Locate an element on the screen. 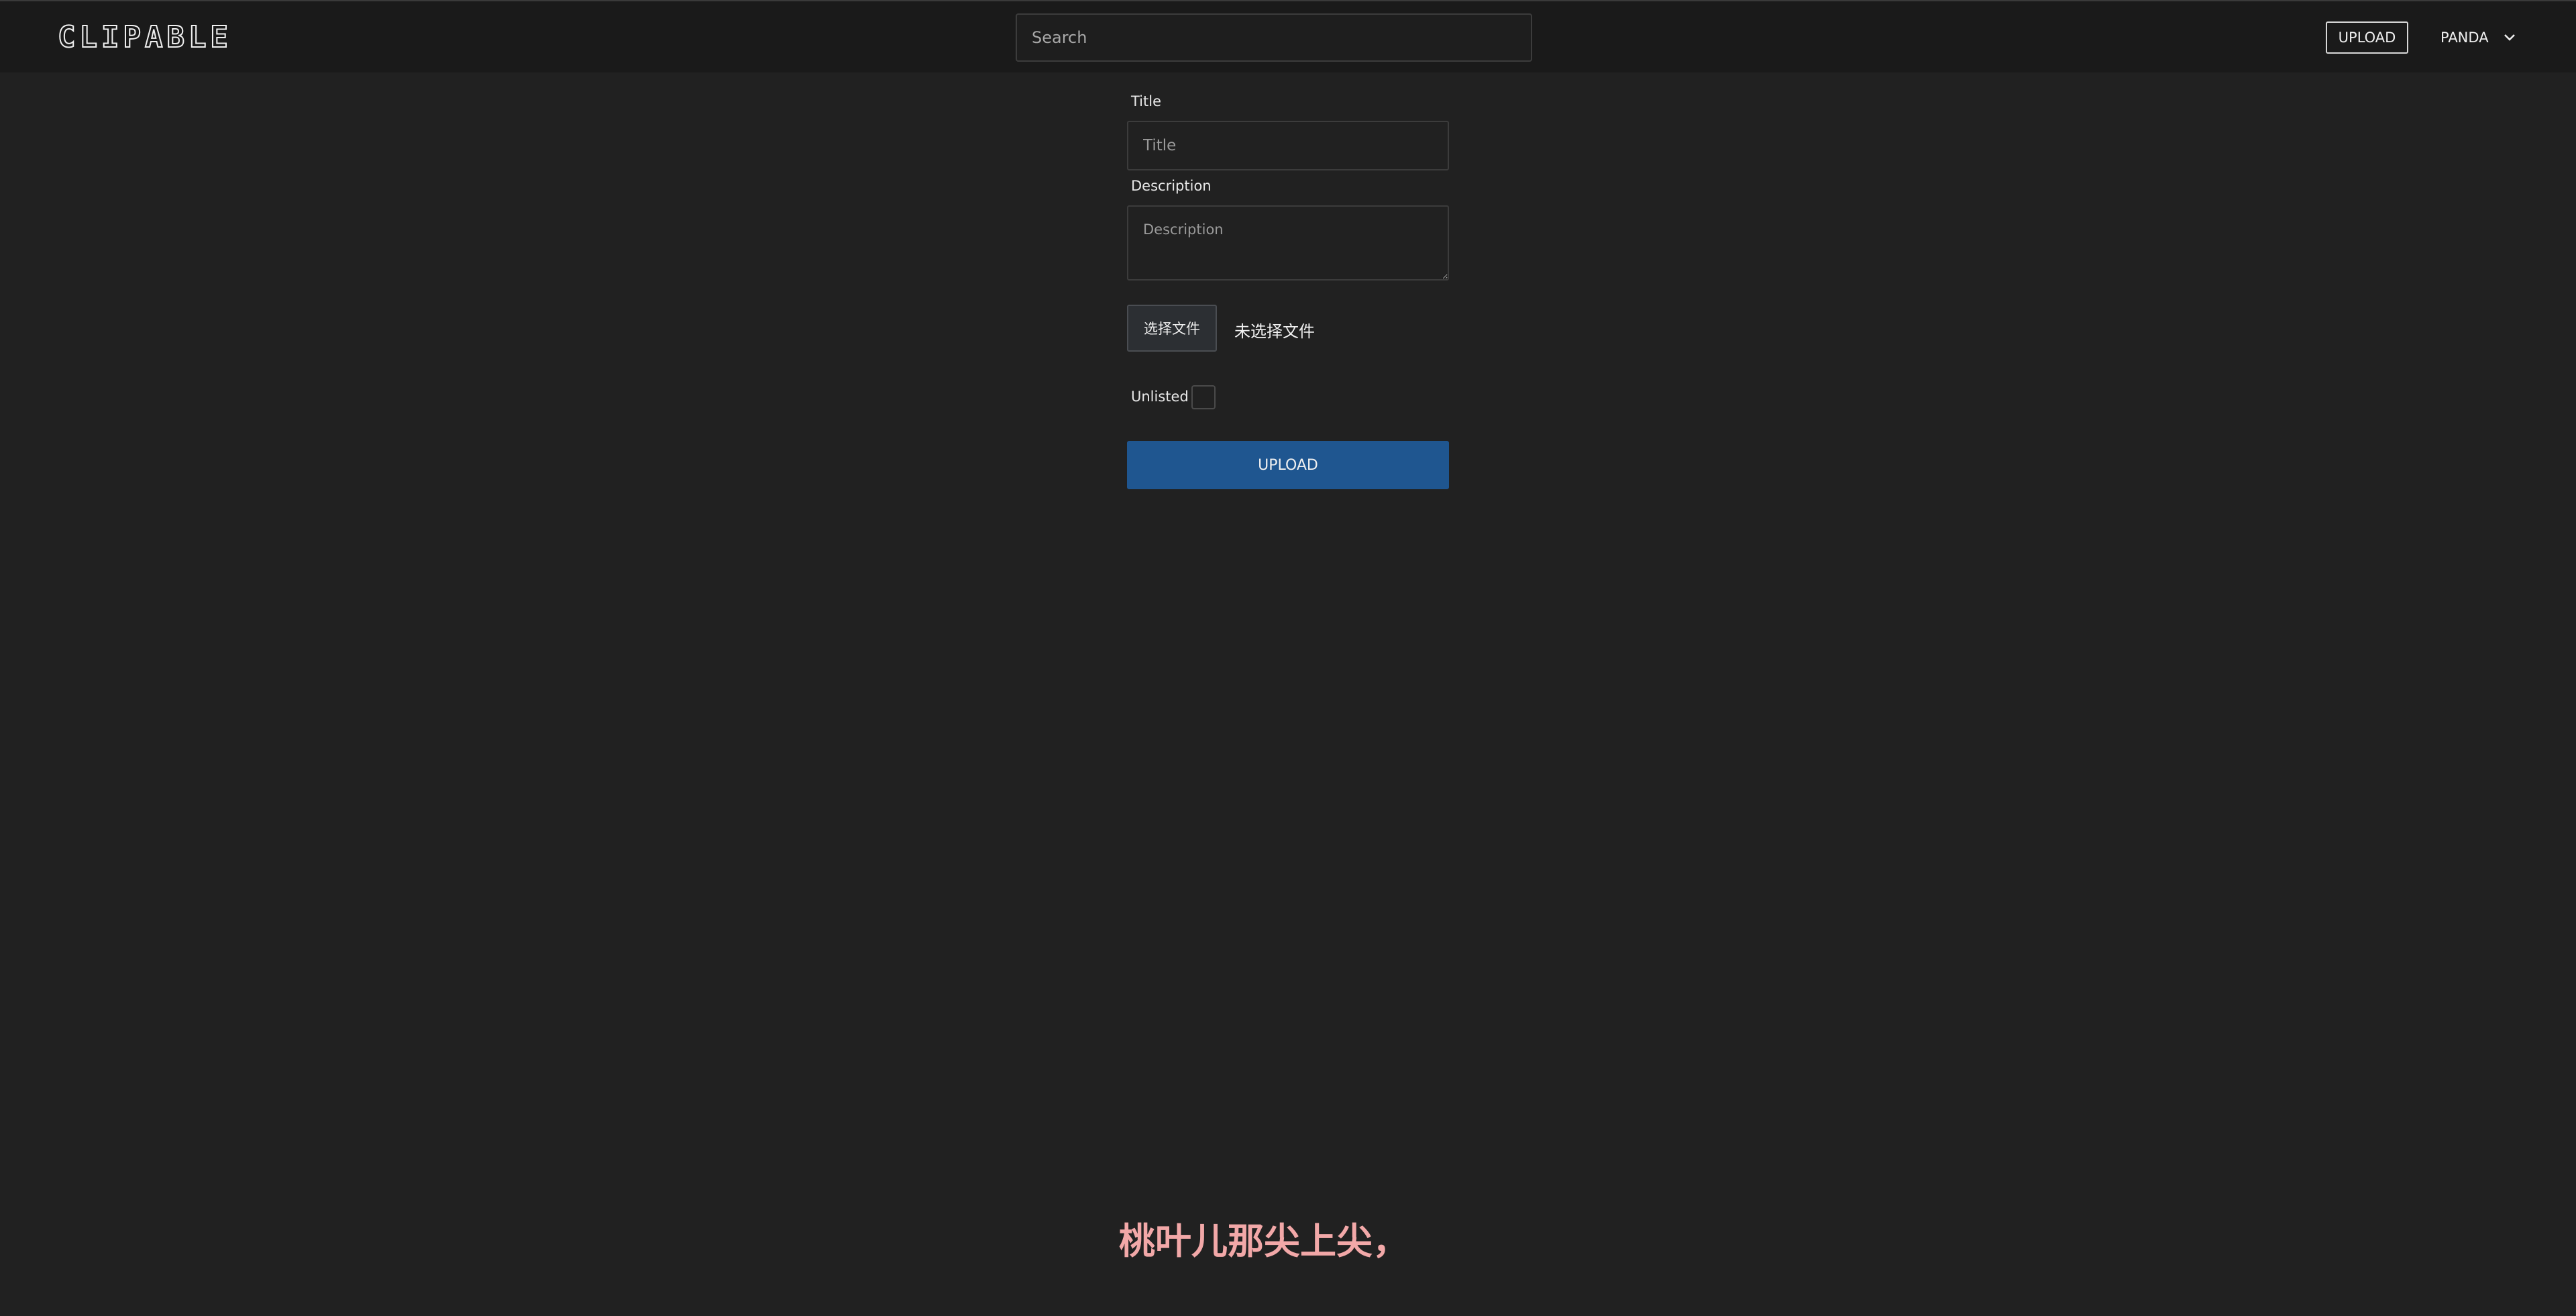 The height and width of the screenshot is (1316, 2576). title-label: Title is located at coordinates (1146, 101).